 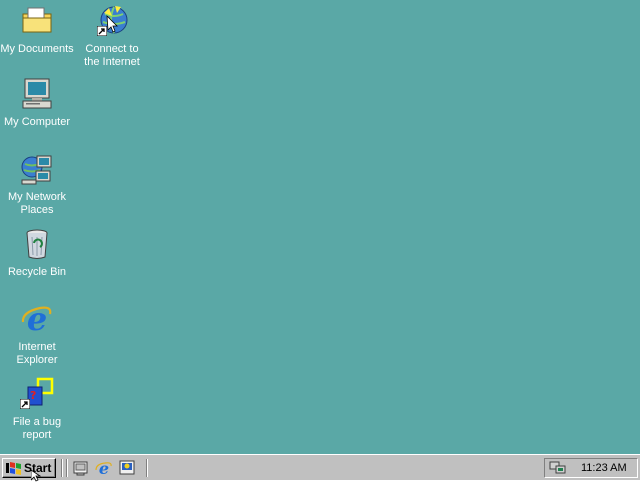 What do you see at coordinates (37, 272) in the screenshot?
I see `desktop-icon-label: Recycle Bin` at bounding box center [37, 272].